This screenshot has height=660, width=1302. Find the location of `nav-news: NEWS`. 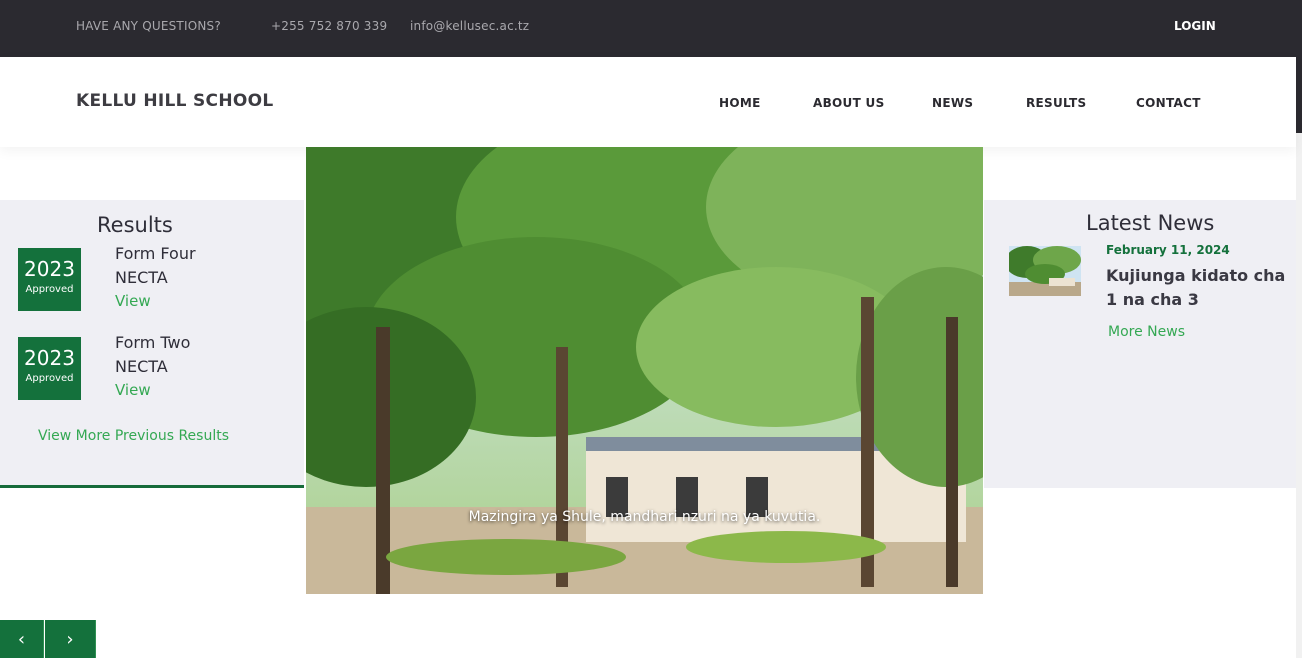

nav-news: NEWS is located at coordinates (952, 103).